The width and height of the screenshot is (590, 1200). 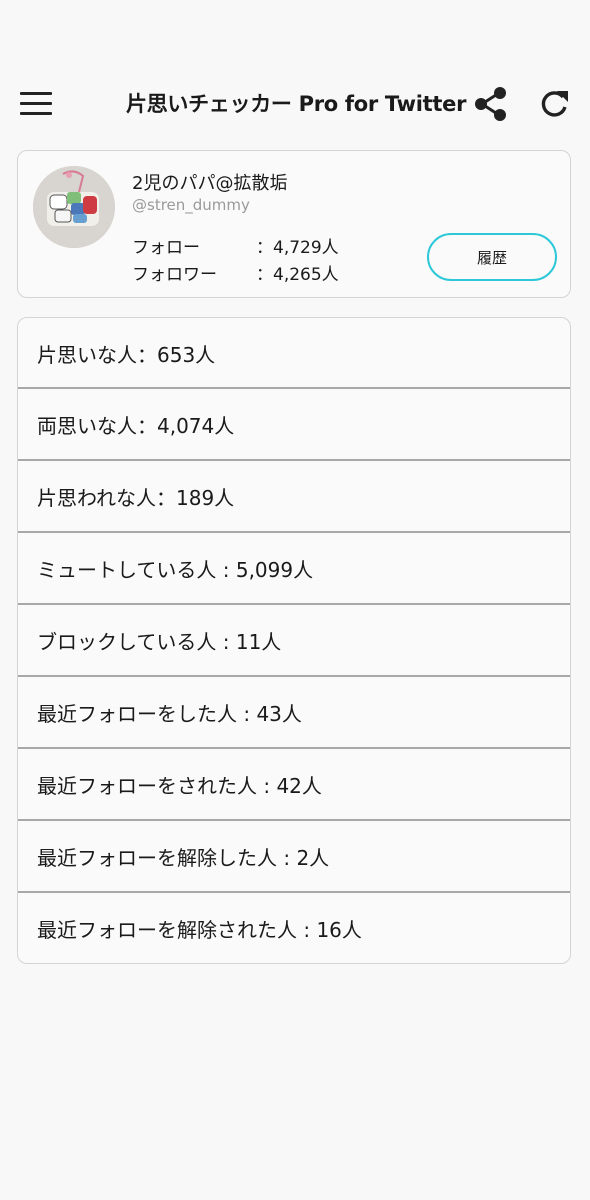 What do you see at coordinates (491, 104) in the screenshot?
I see `share-icon` at bounding box center [491, 104].